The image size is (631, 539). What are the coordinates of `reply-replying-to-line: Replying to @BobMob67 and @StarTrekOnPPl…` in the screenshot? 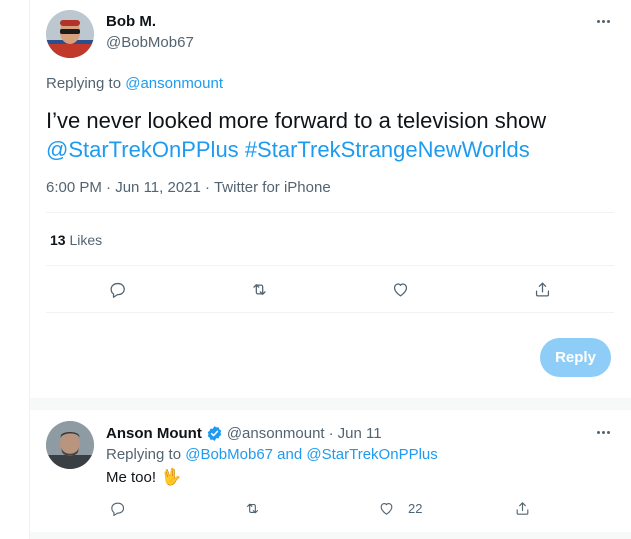 It's located at (272, 454).